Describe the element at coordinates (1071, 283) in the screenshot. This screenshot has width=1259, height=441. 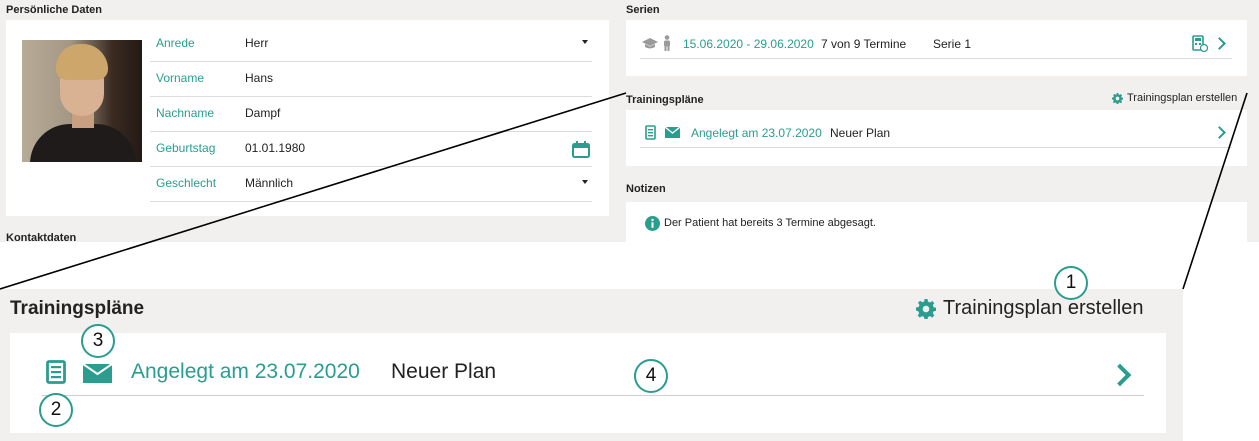
I see `callout-1: 1` at that location.